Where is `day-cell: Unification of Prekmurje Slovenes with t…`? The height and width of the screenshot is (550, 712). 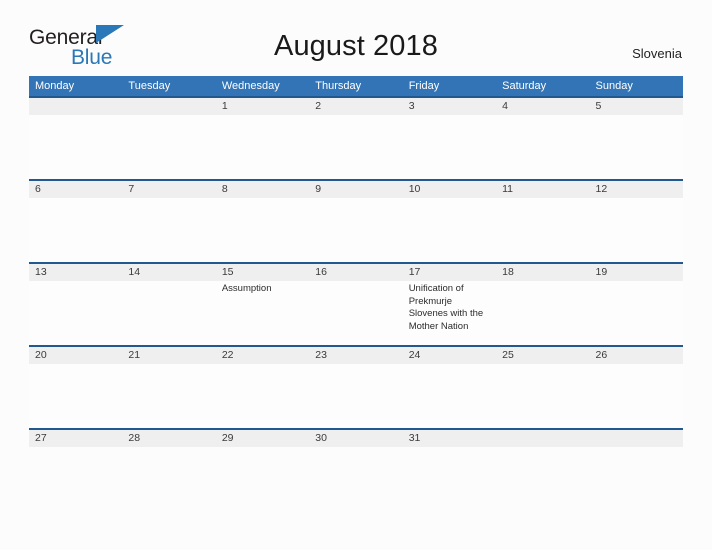 day-cell: Unification of Prekmurje Slovenes with t… is located at coordinates (449, 313).